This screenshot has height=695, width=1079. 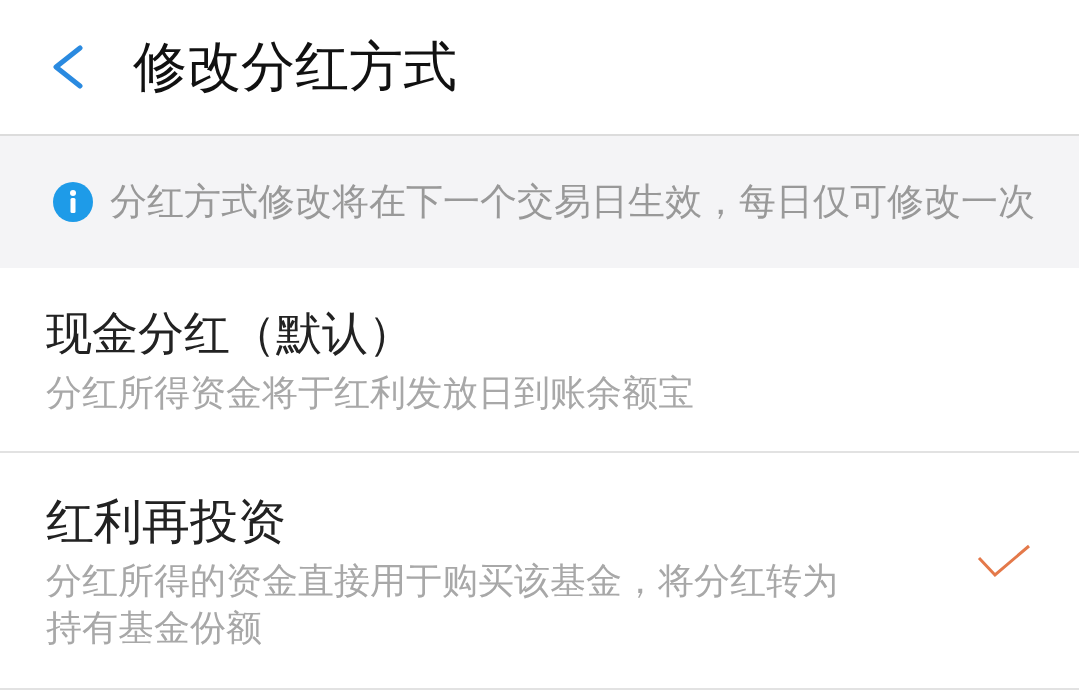 What do you see at coordinates (370, 393) in the screenshot?
I see `option-description: 分红所得资金将于红利发放日到账余额宝` at bounding box center [370, 393].